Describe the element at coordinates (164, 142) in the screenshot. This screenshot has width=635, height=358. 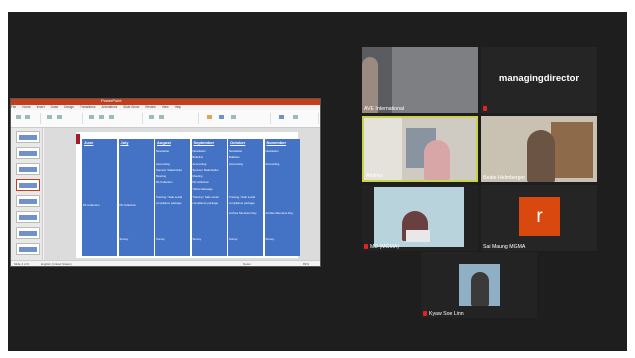
I see `month-heading: August` at that location.